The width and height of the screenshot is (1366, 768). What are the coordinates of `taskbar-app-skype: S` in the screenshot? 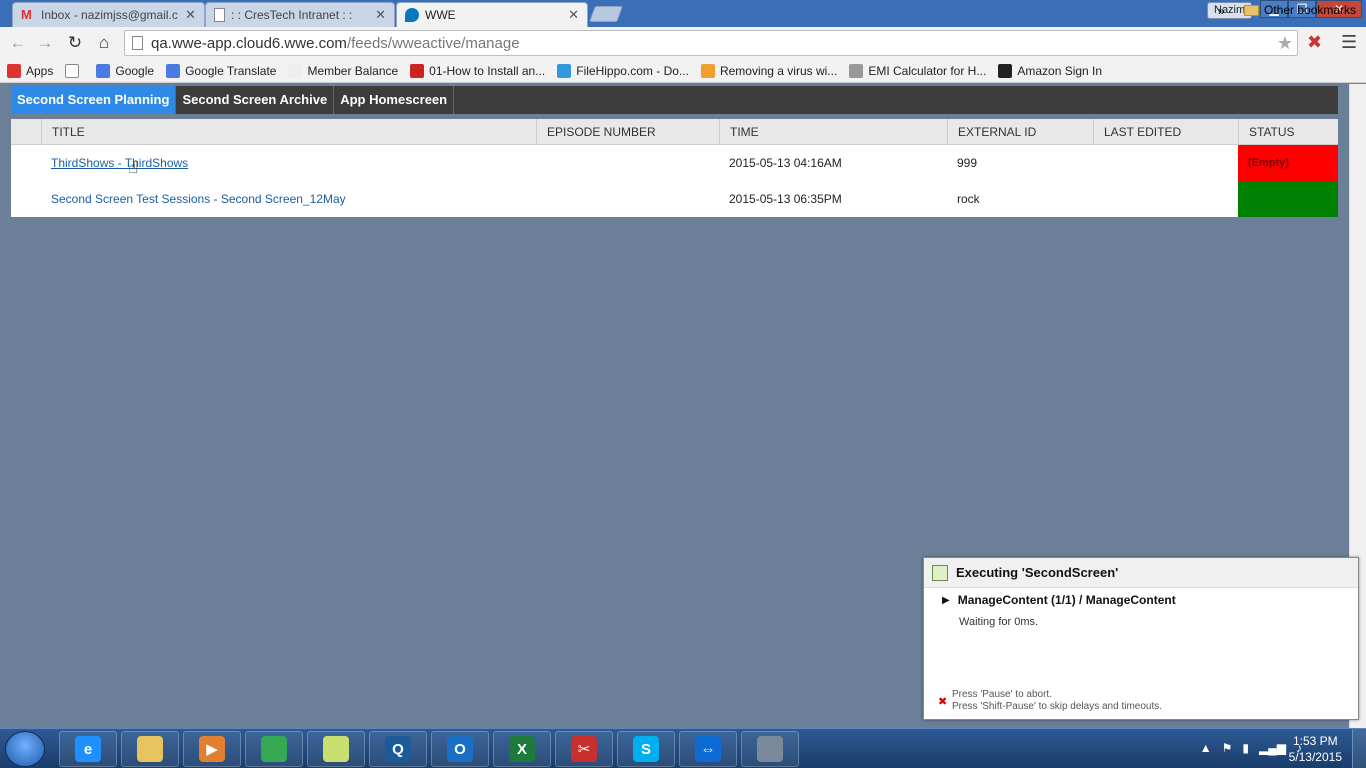 It's located at (646, 749).